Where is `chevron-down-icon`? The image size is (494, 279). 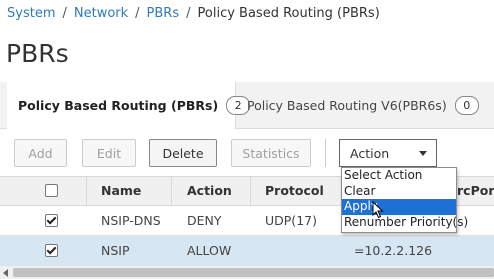 chevron-down-icon is located at coordinates (423, 153).